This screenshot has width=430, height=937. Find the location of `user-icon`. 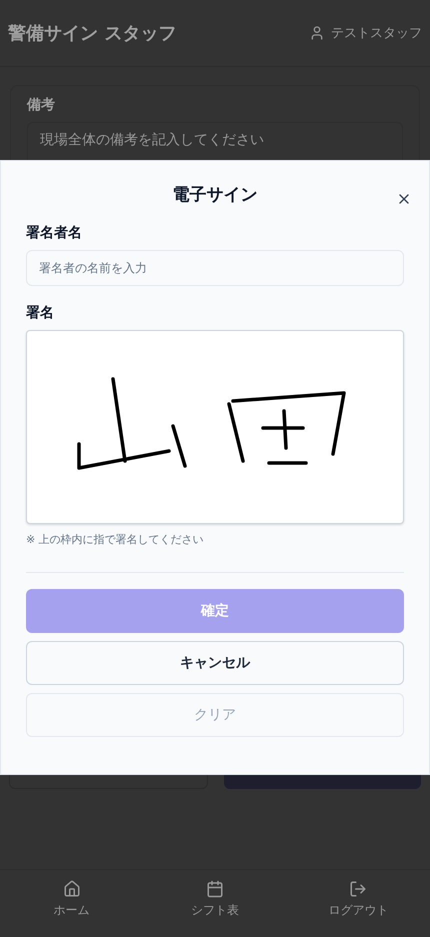

user-icon is located at coordinates (317, 33).